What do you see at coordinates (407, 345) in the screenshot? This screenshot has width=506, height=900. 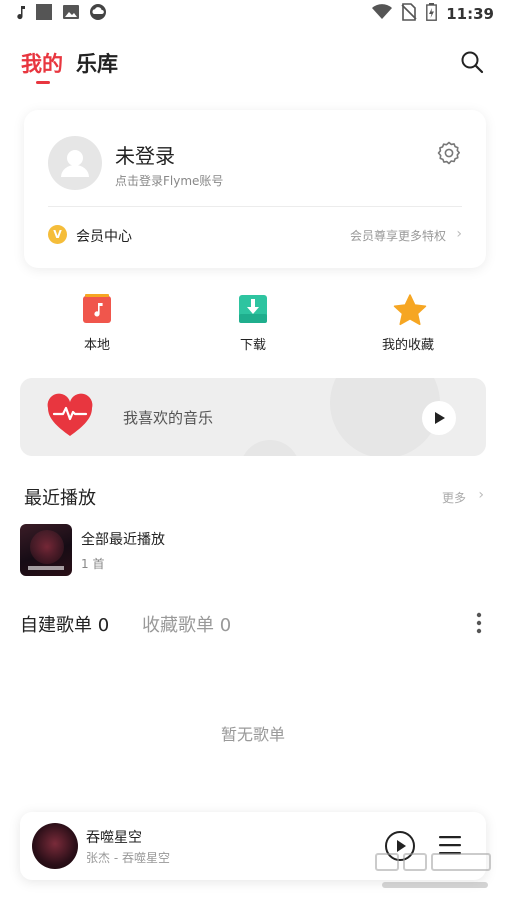 I see `quick-entry-label: 我的收藏` at bounding box center [407, 345].